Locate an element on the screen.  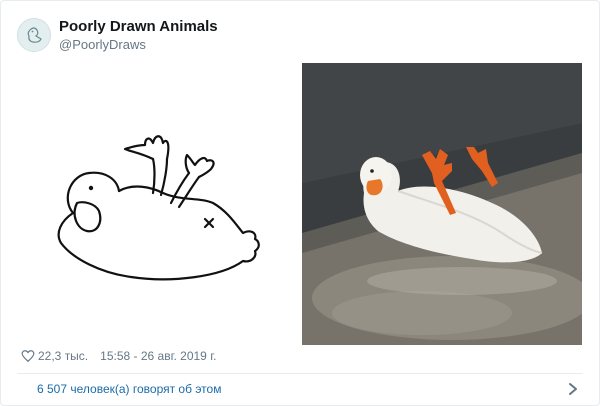
people-talking-link: 6 507 человек(а) говорят об этом is located at coordinates (129, 389).